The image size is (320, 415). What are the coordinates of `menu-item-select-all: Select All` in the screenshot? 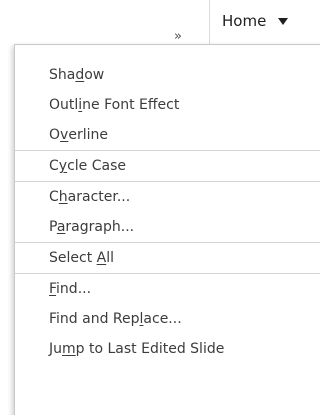 It's located at (167, 258).